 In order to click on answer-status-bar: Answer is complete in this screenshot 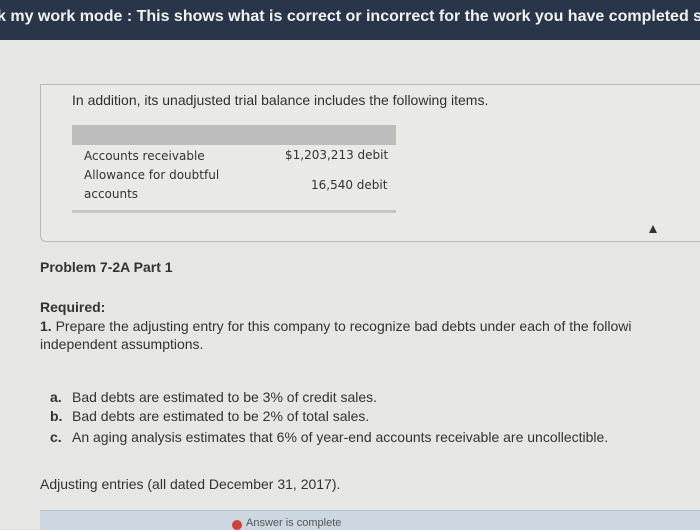, I will do `click(370, 520)`.